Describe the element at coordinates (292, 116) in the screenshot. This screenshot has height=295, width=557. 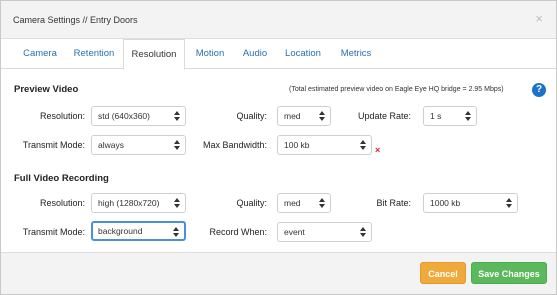
I see `preview-quality-value: med` at that location.